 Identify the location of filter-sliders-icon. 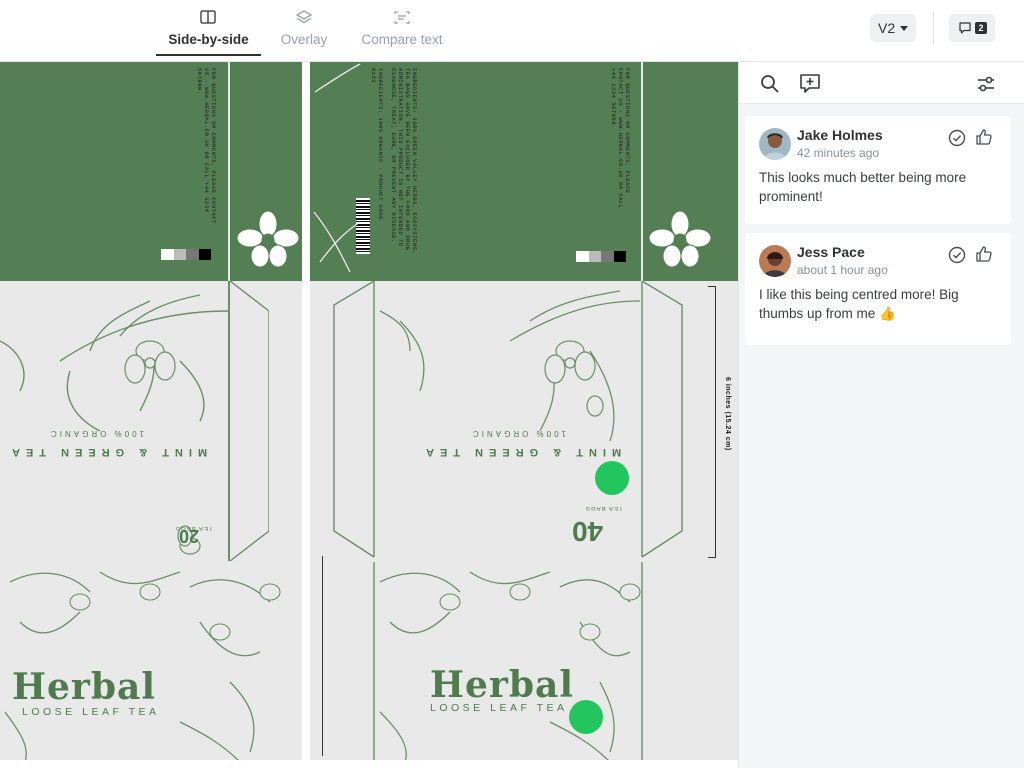
(986, 84).